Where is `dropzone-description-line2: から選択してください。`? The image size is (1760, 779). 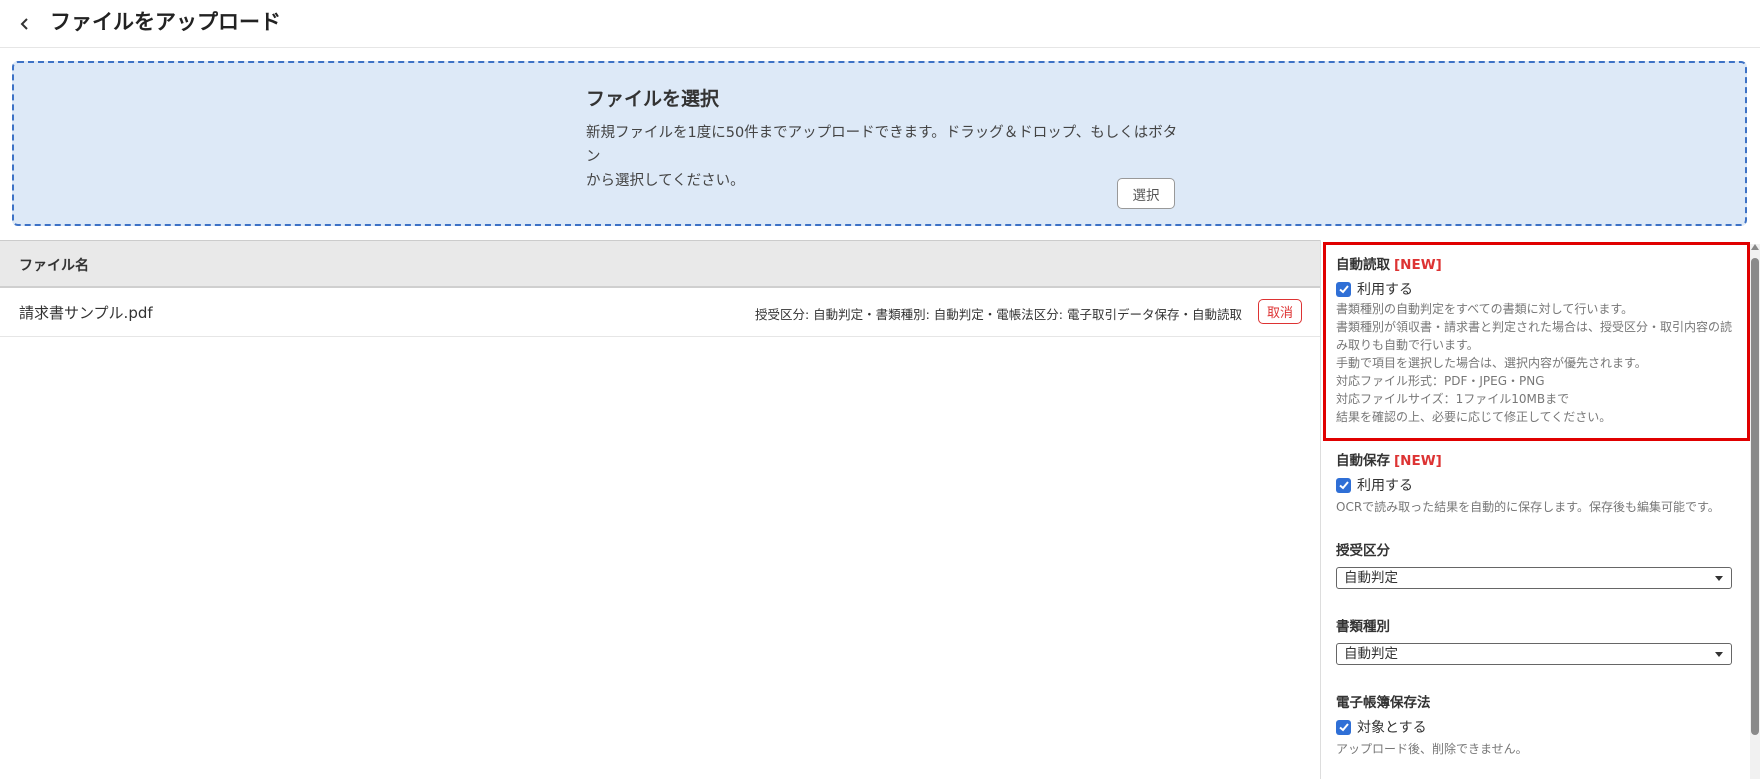 dropzone-description-line2: から選択してください。 is located at coordinates (665, 181).